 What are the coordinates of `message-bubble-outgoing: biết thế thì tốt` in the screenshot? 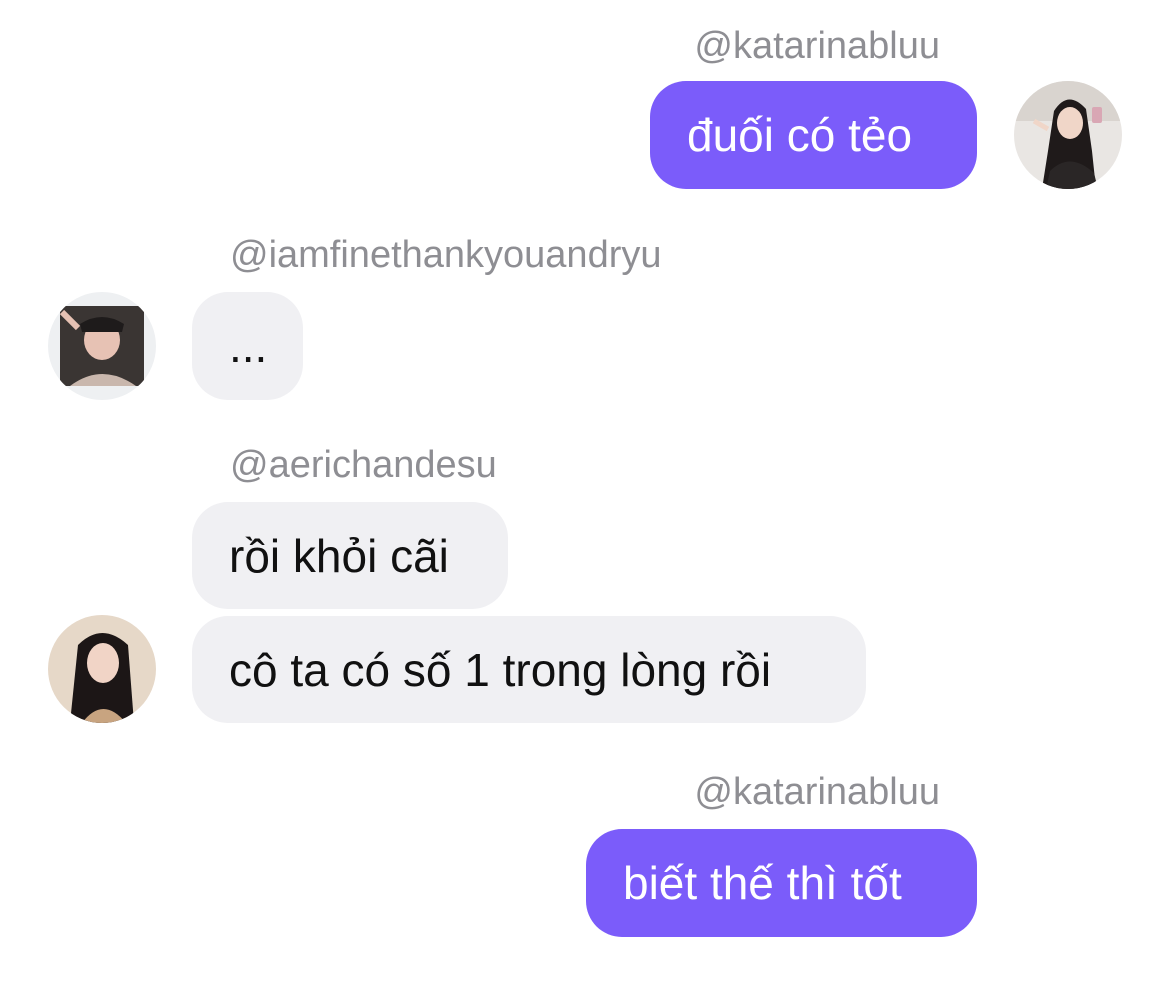 It's located at (781, 883).